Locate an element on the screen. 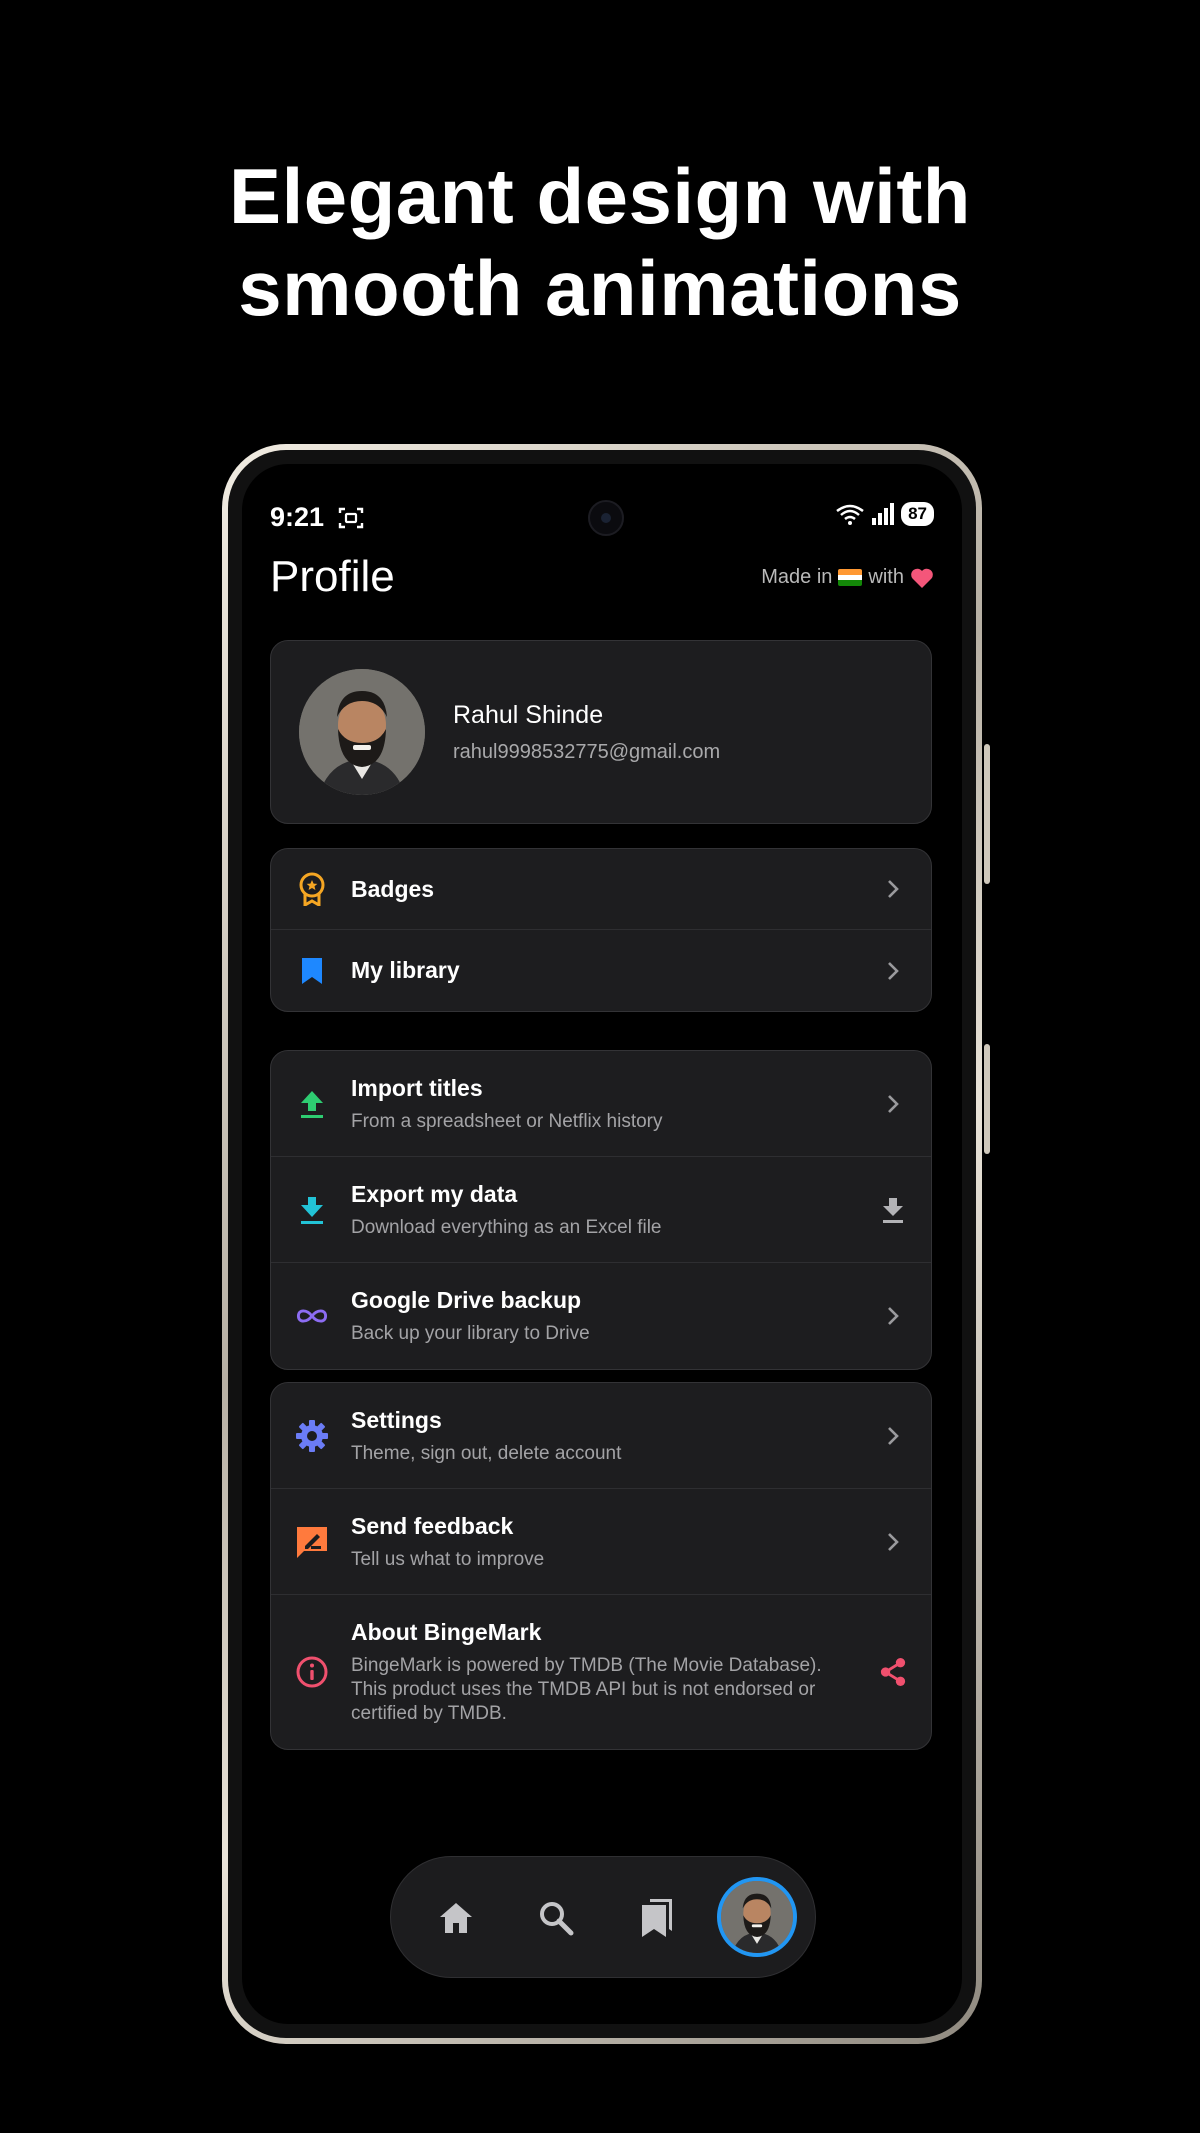  feedback-icon is located at coordinates (312, 1542).